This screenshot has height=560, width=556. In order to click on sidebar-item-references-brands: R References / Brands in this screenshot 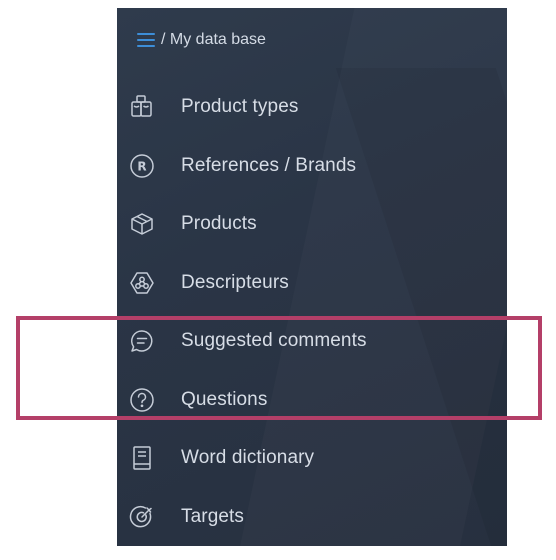, I will do `click(312, 166)`.